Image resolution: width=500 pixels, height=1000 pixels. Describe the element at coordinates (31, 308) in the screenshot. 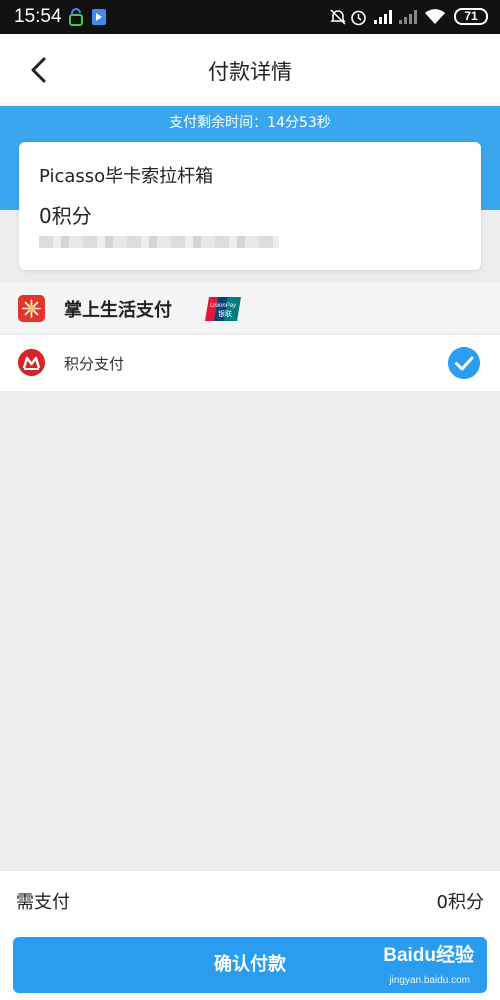

I see `zhangshang-shenghuo-logo-icon` at that location.